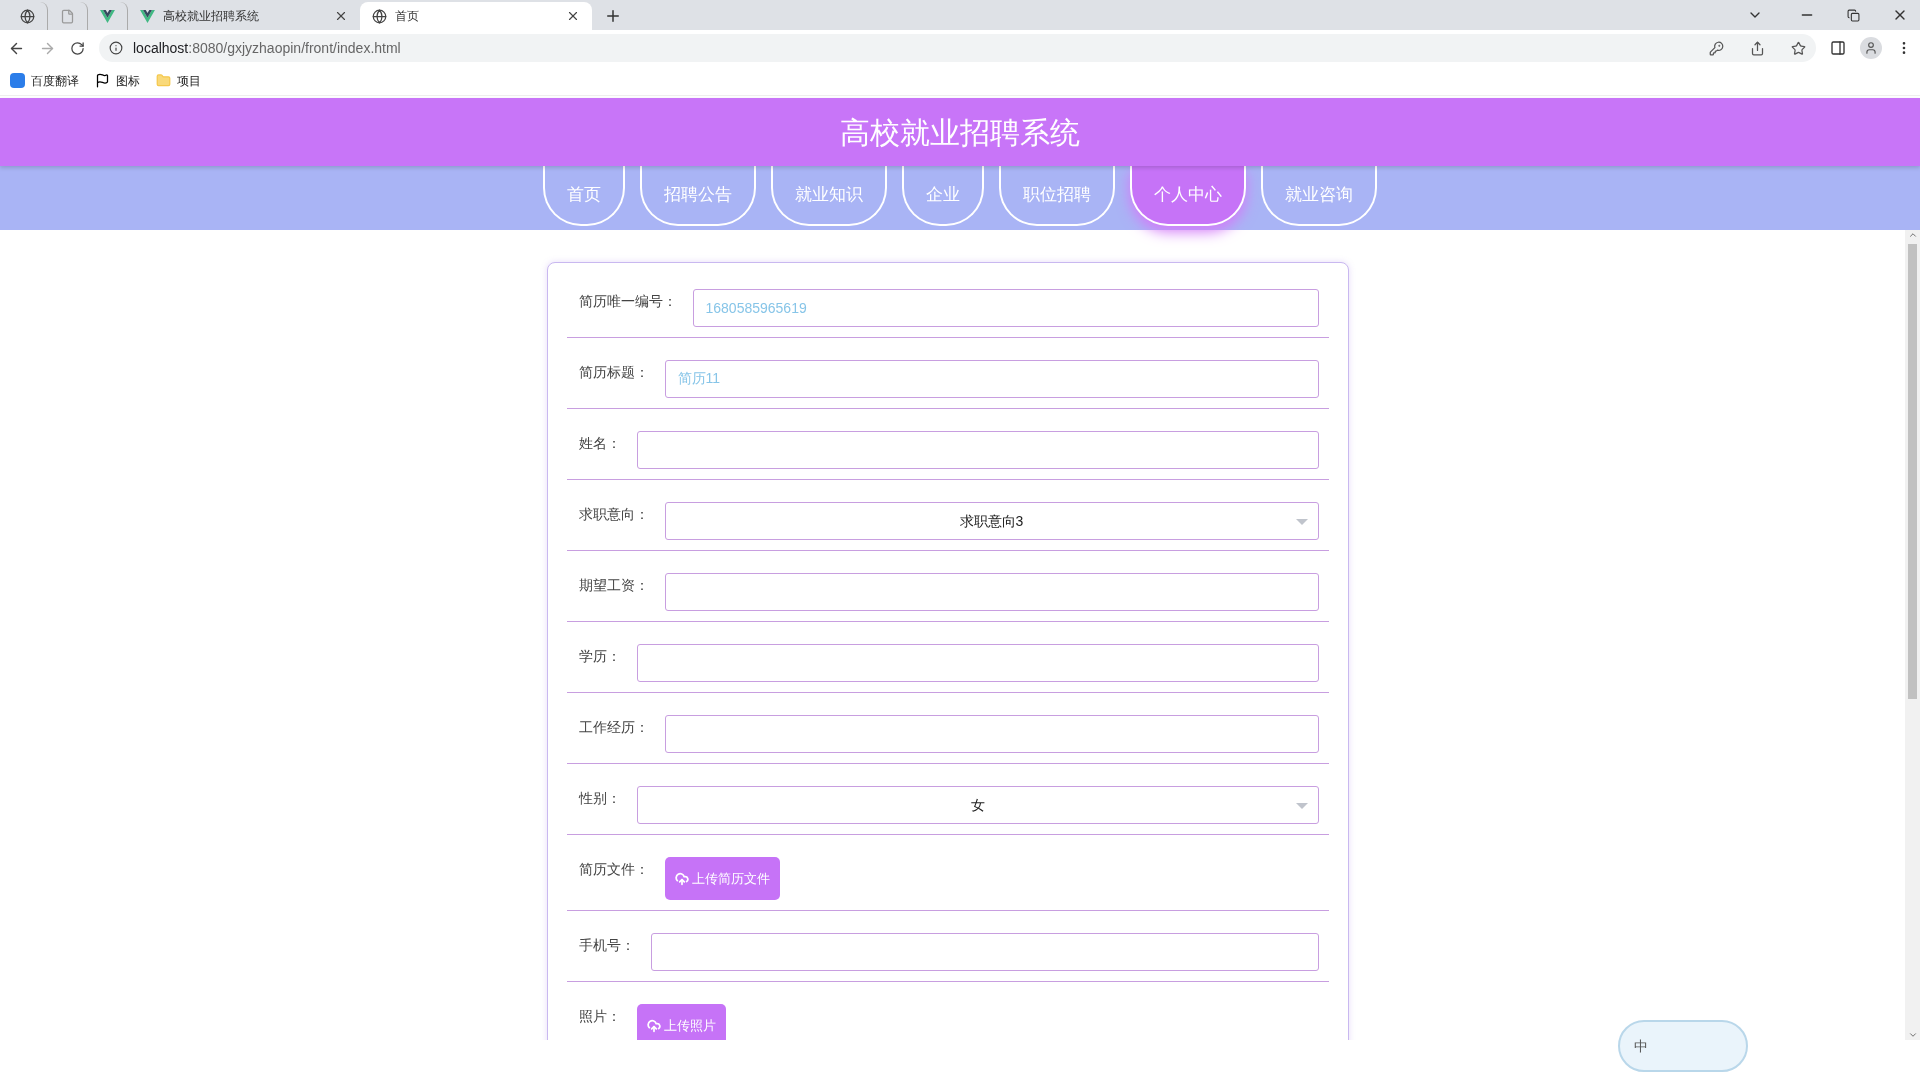 The height and width of the screenshot is (1072, 1920). I want to click on nav-tab: 首页, so click(584, 196).